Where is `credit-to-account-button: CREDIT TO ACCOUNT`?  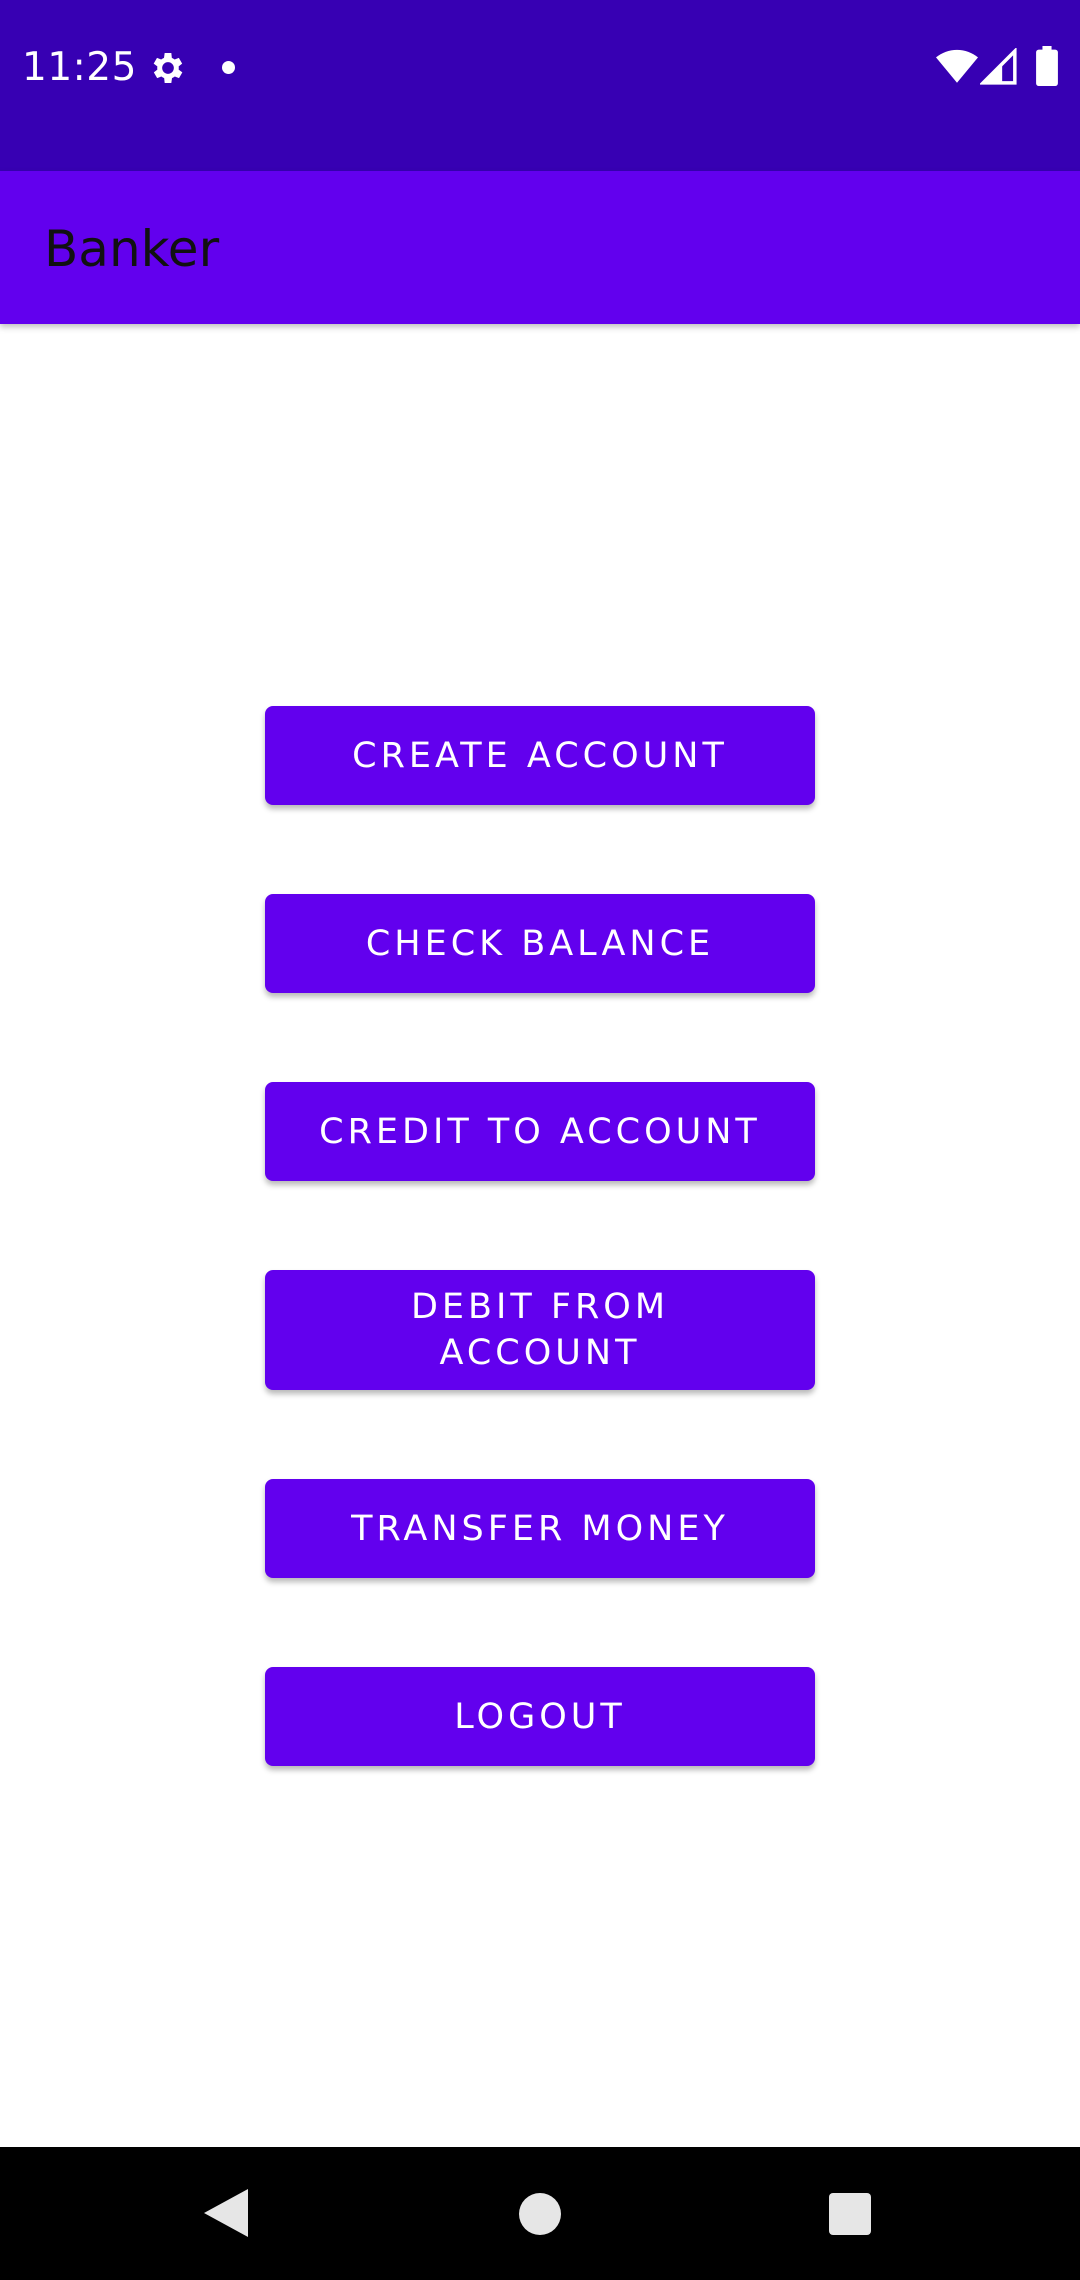 credit-to-account-button: CREDIT TO ACCOUNT is located at coordinates (540, 1131).